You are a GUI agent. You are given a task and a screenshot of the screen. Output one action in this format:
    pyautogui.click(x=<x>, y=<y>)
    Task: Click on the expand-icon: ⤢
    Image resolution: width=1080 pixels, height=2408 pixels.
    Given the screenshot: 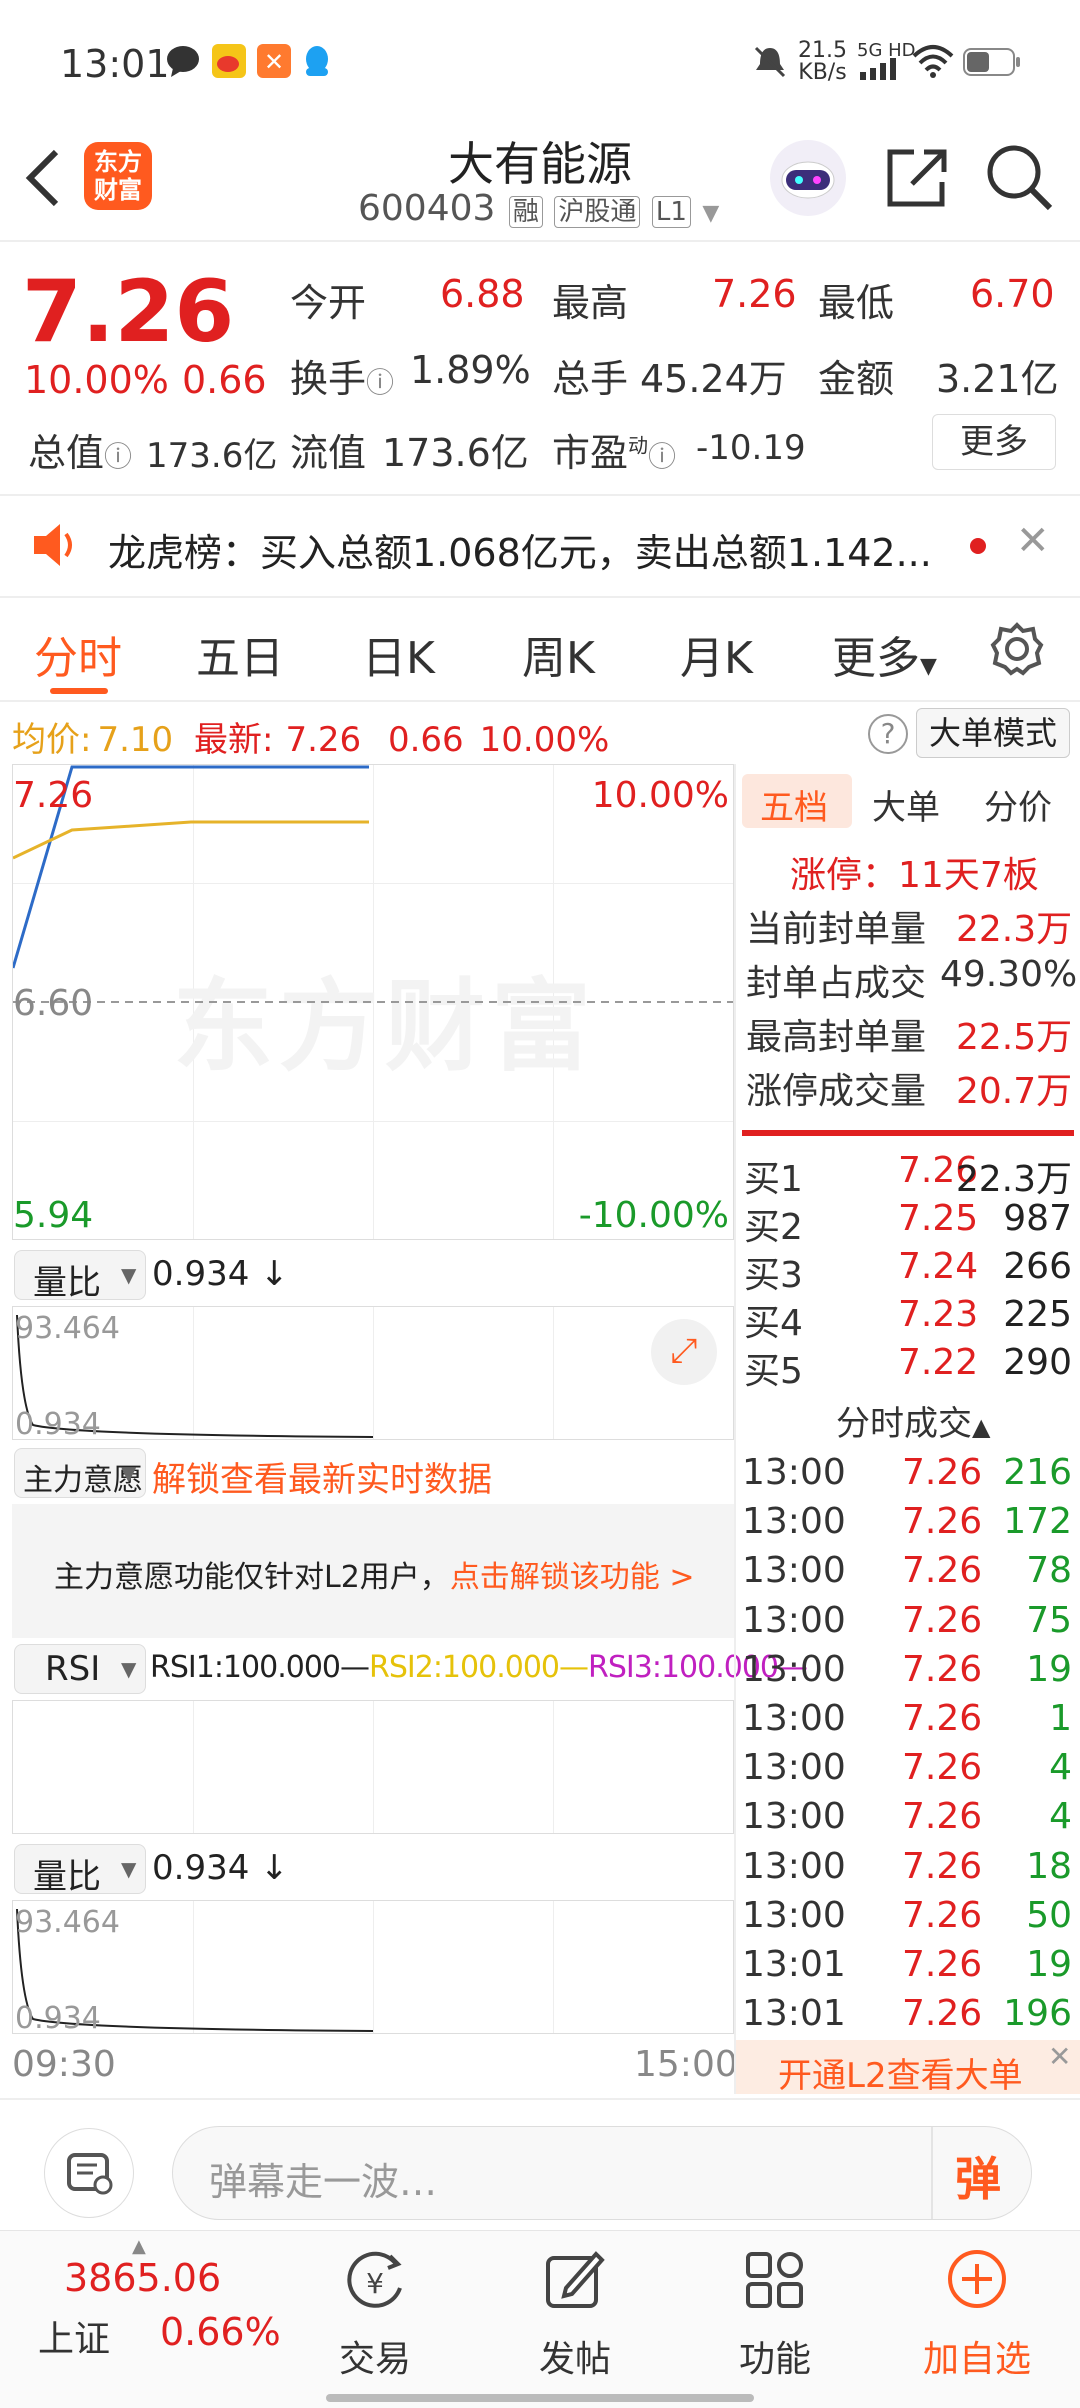 What is the action you would take?
    pyautogui.click(x=684, y=1352)
    